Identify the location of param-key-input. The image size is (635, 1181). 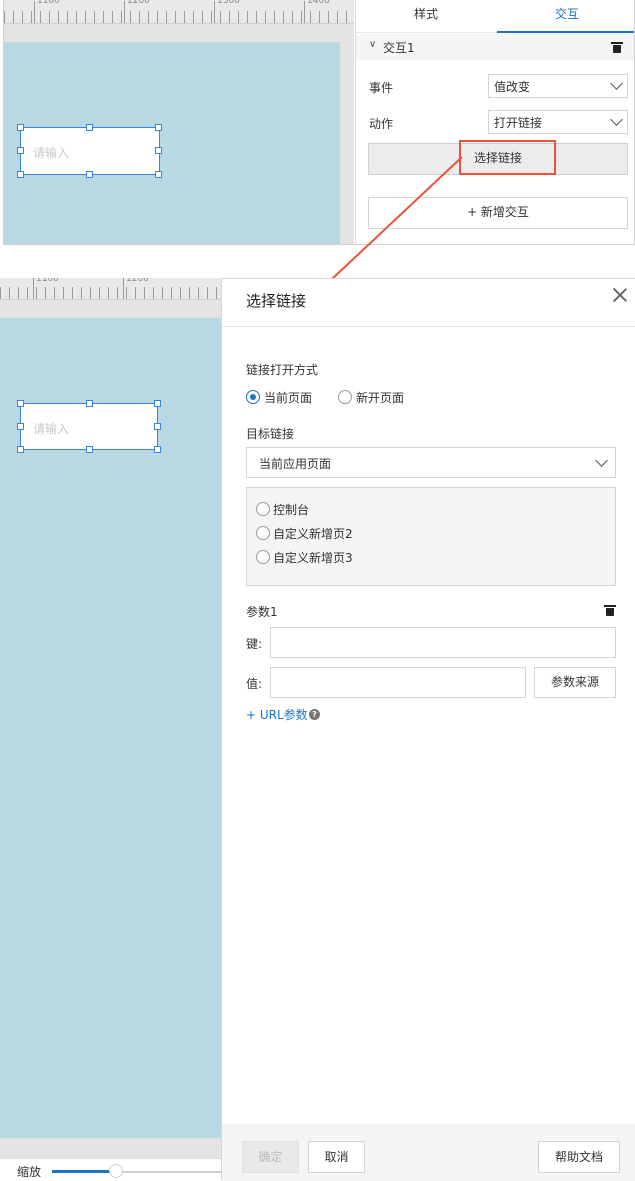
(443, 642).